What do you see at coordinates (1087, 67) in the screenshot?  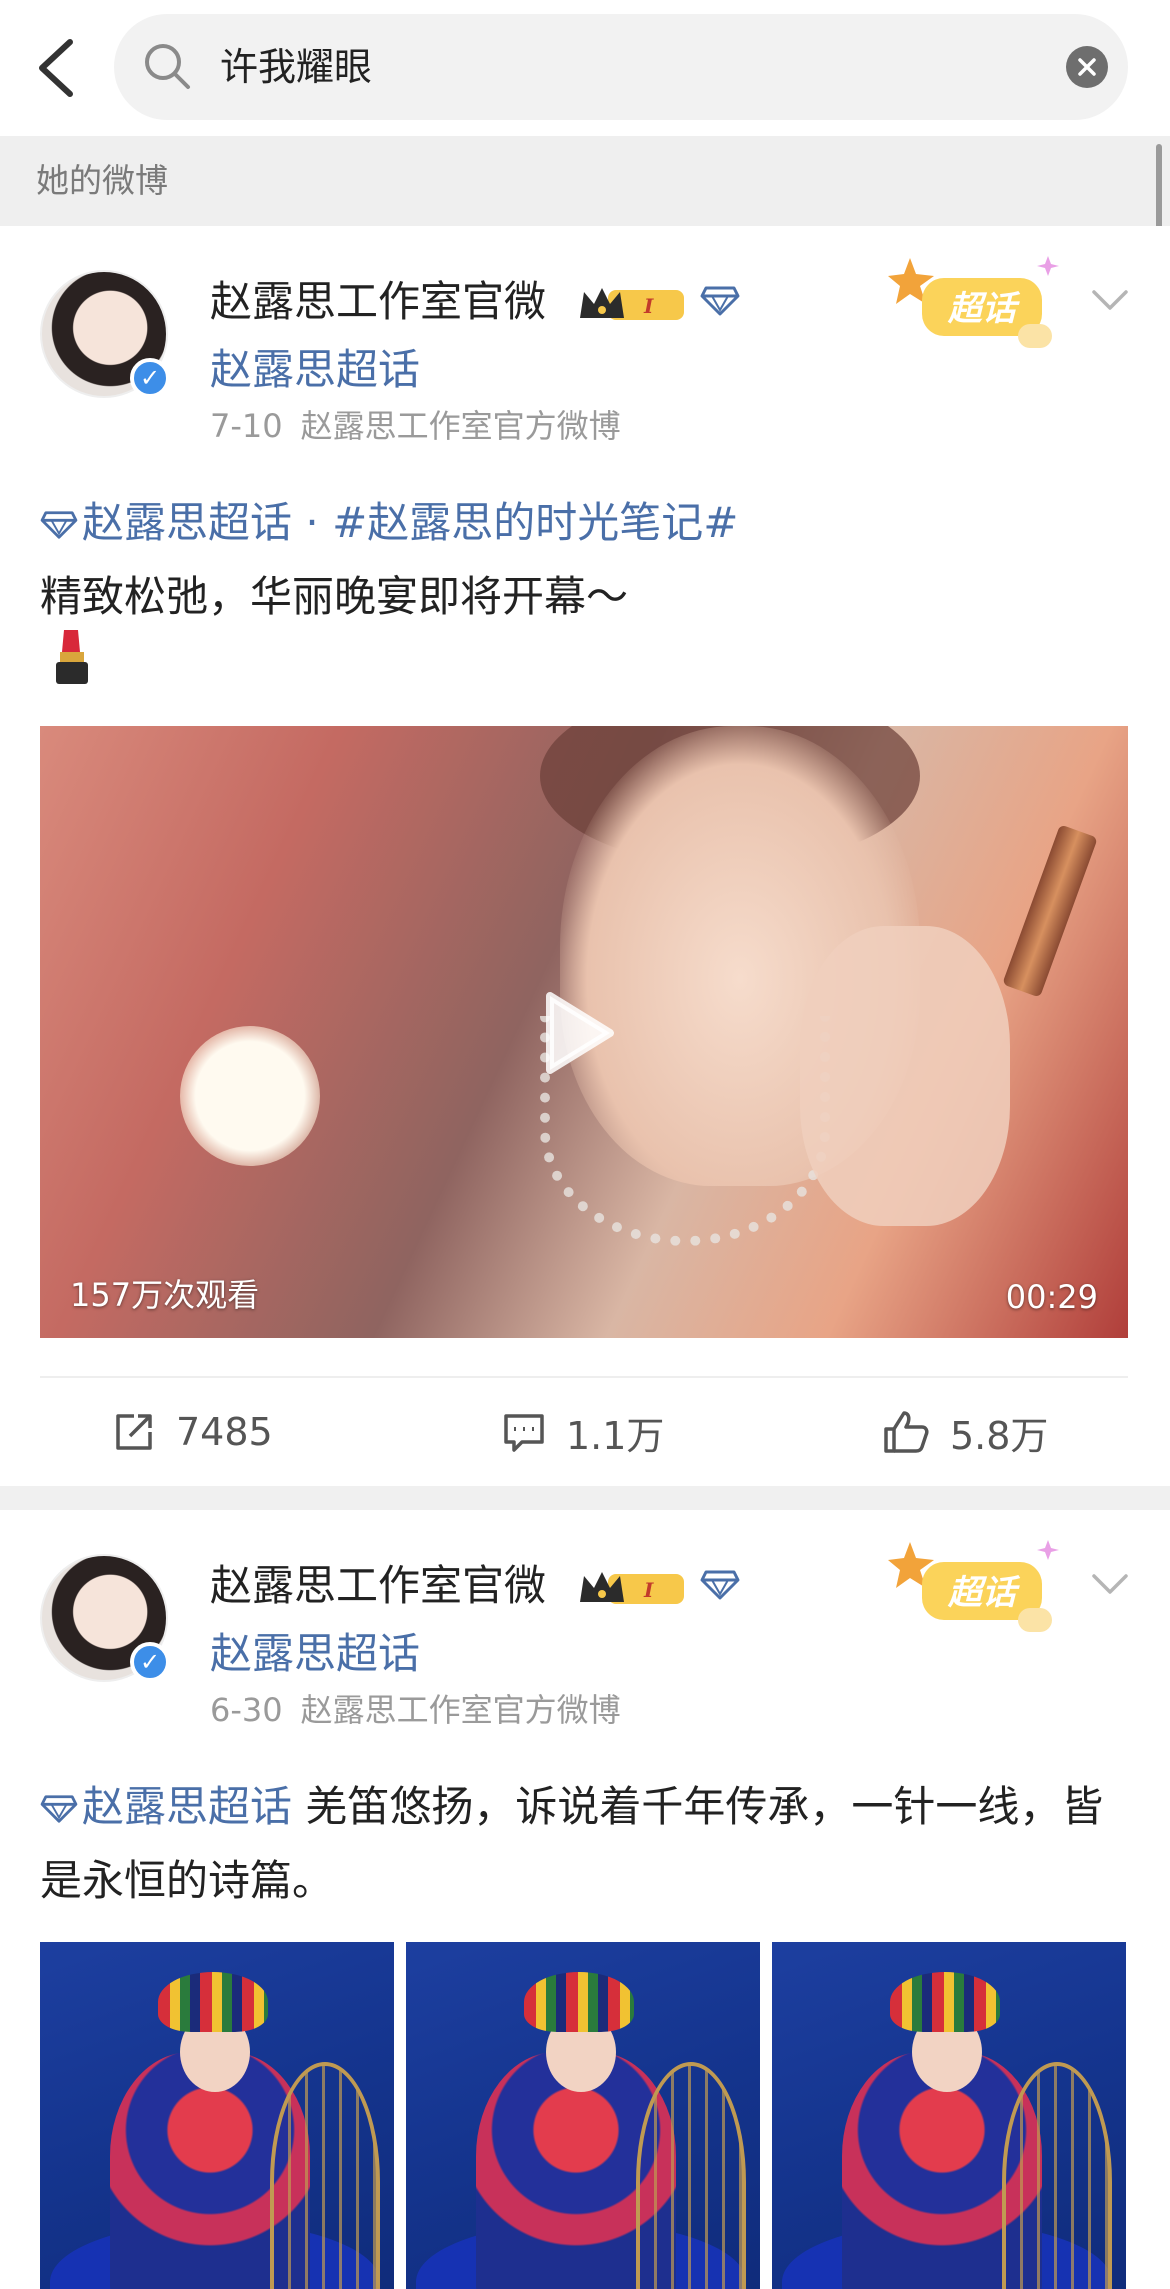 I see `clear-icon` at bounding box center [1087, 67].